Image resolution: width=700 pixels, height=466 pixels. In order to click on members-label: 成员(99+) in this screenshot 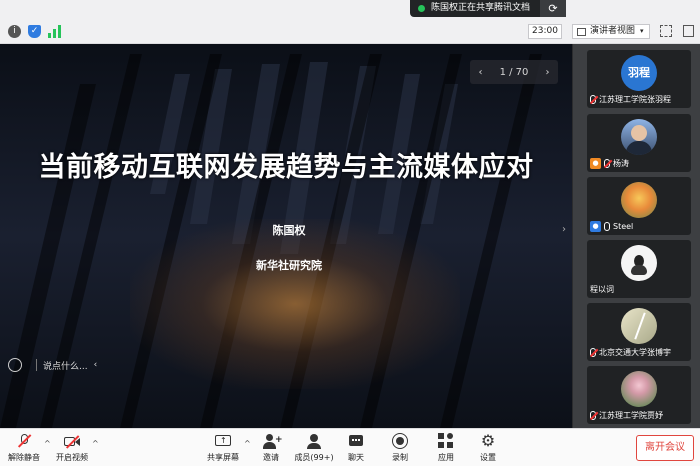, I will do `click(314, 457)`.